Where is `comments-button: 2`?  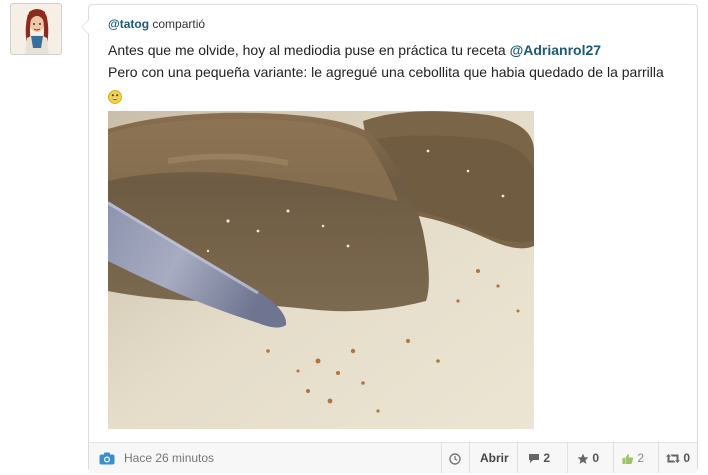
comments-button: 2 is located at coordinates (539, 458).